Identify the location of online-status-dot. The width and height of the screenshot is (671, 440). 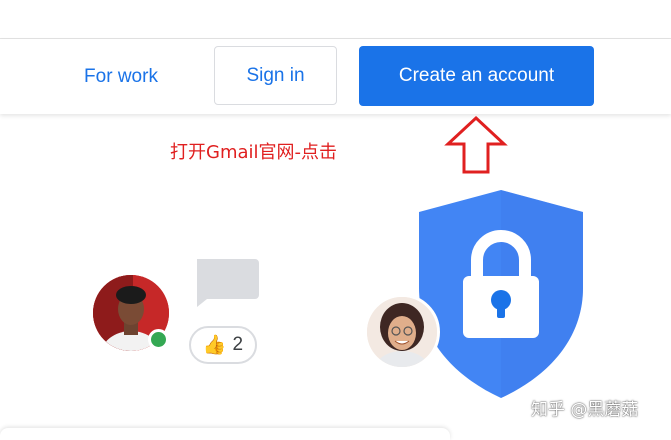
(158, 339).